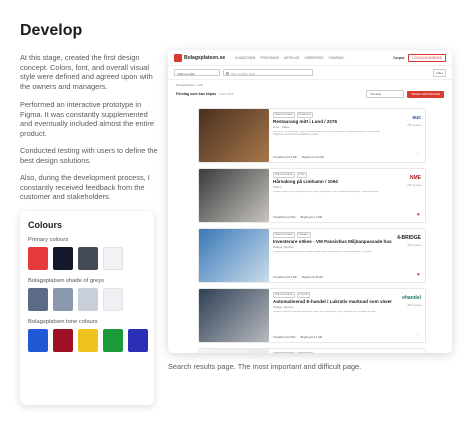  Describe the element at coordinates (284, 337) in the screenshot. I see `listing-stat: Omsättning 9,4 Mkr` at that location.